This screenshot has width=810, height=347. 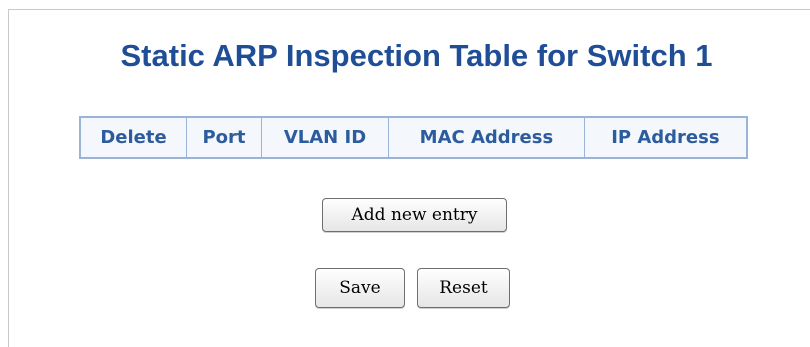 I want to click on column-header-delete: Delete, so click(x=133, y=137).